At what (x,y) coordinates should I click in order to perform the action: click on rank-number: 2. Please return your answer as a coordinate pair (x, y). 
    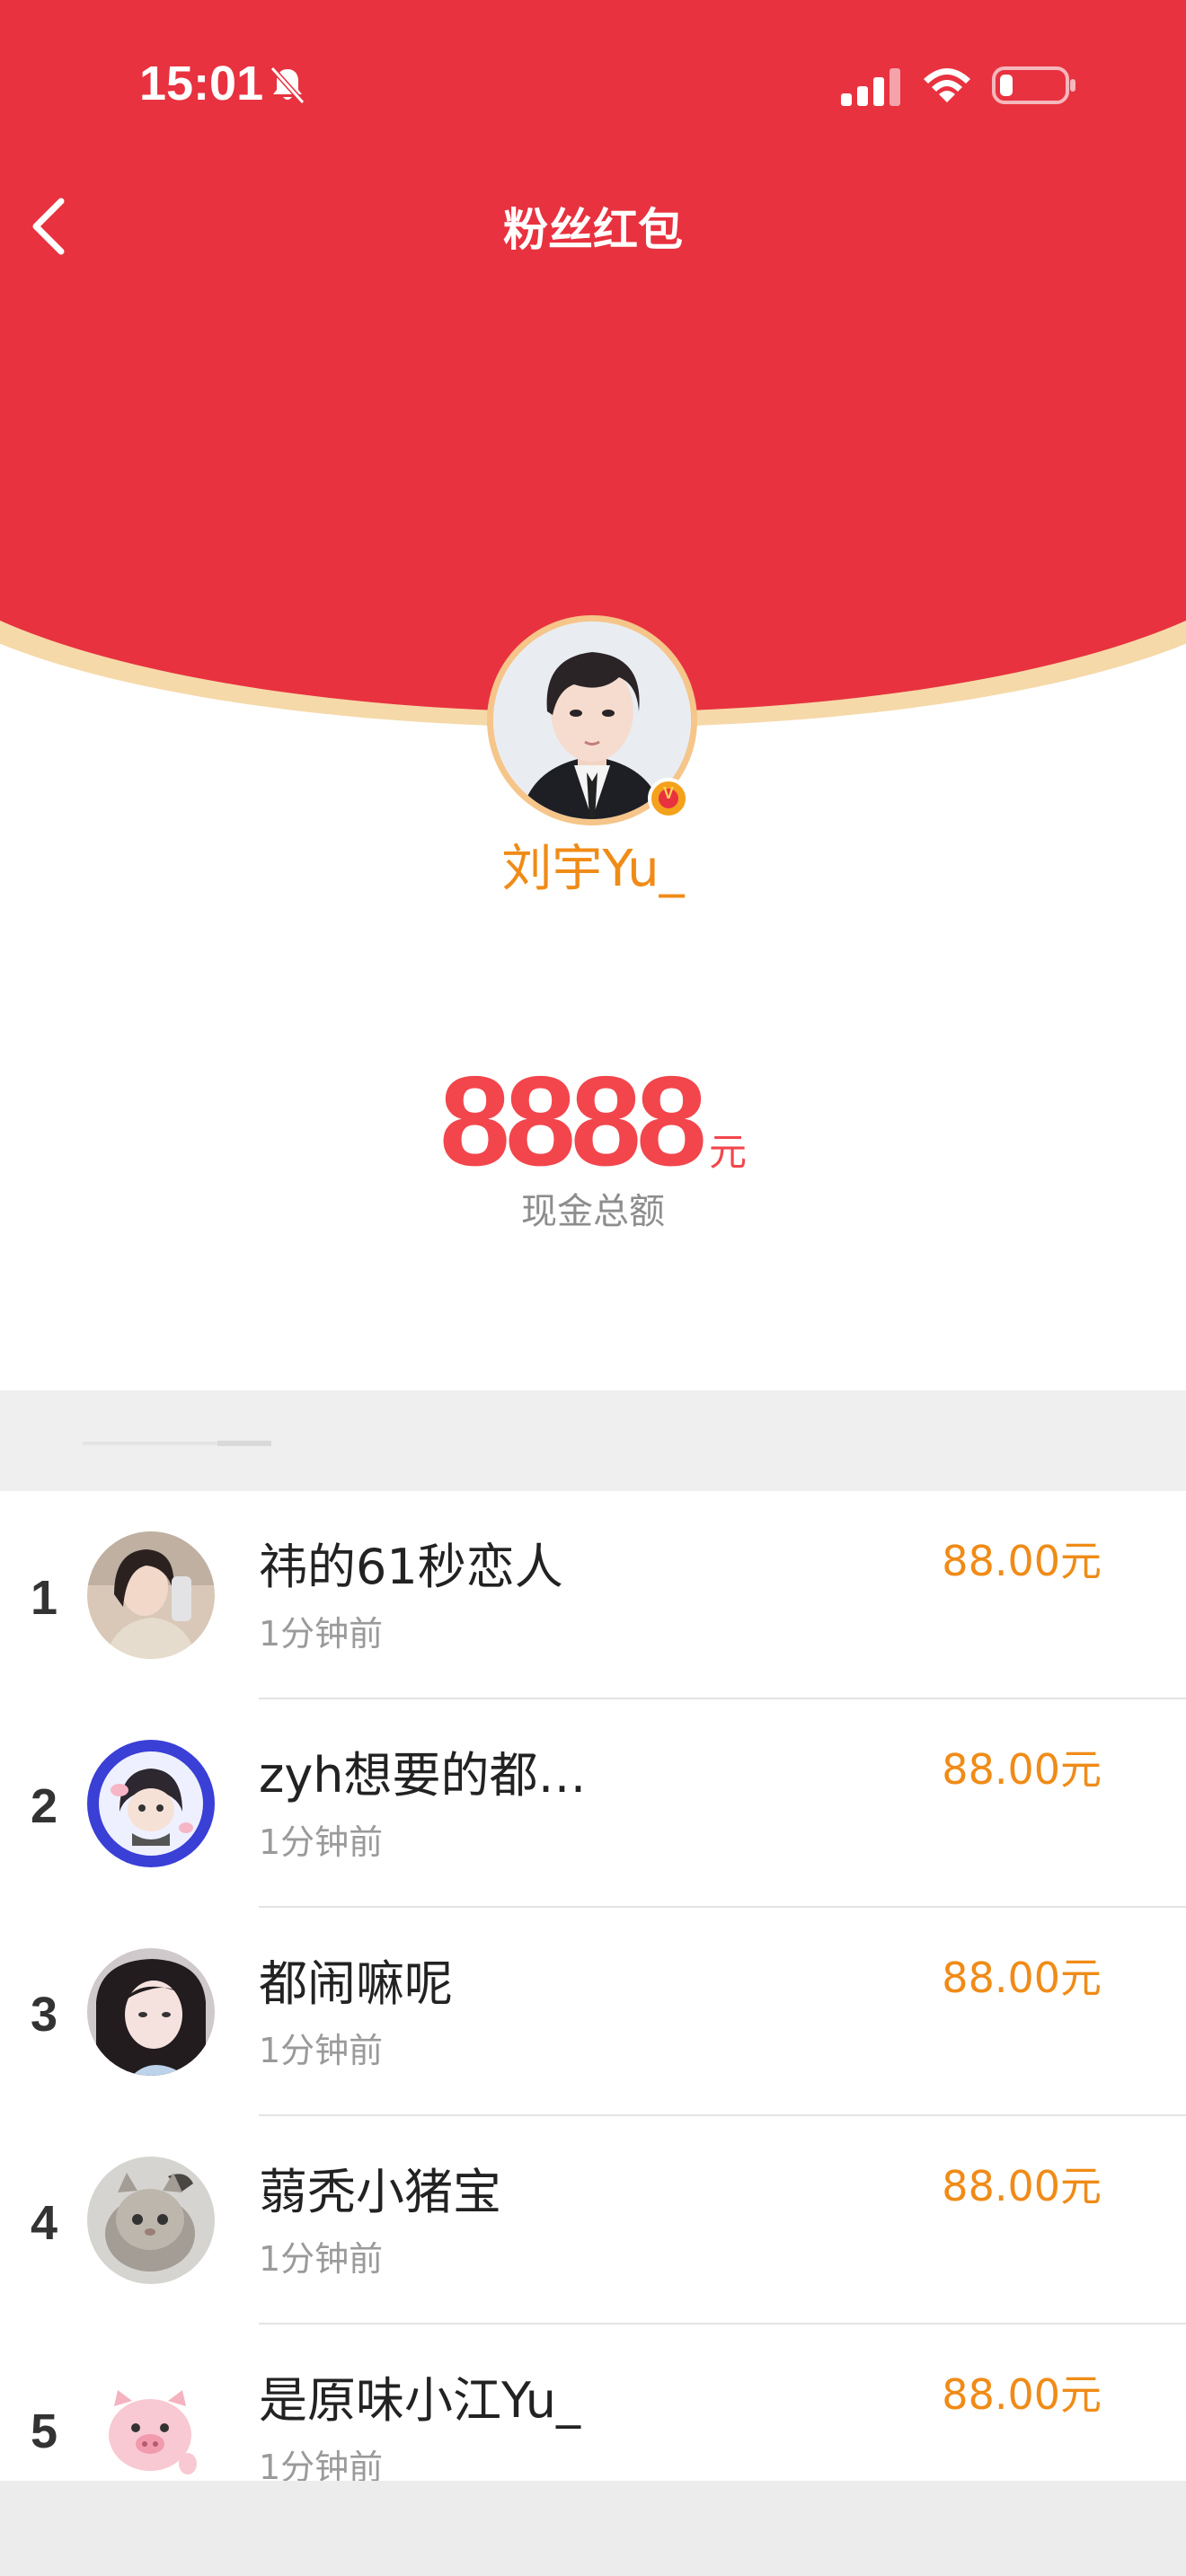
    Looking at the image, I should click on (44, 1806).